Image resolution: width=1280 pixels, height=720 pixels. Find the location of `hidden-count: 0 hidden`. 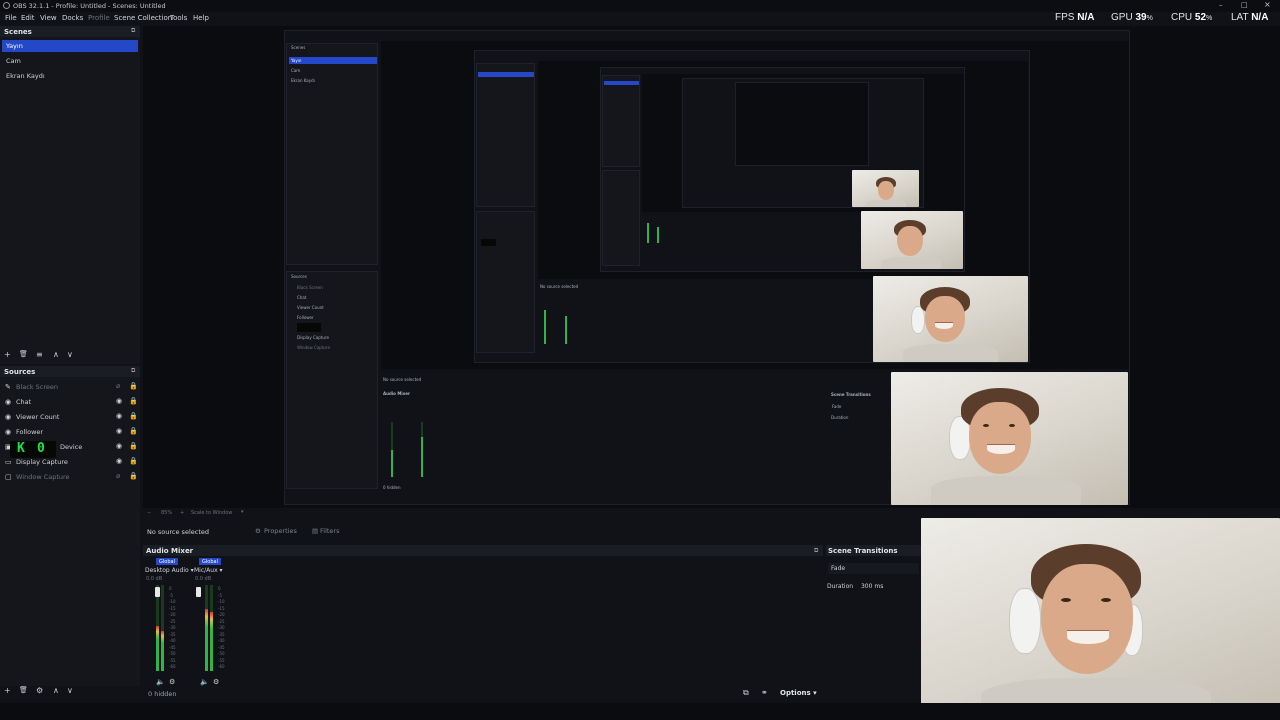

hidden-count: 0 hidden is located at coordinates (162, 694).